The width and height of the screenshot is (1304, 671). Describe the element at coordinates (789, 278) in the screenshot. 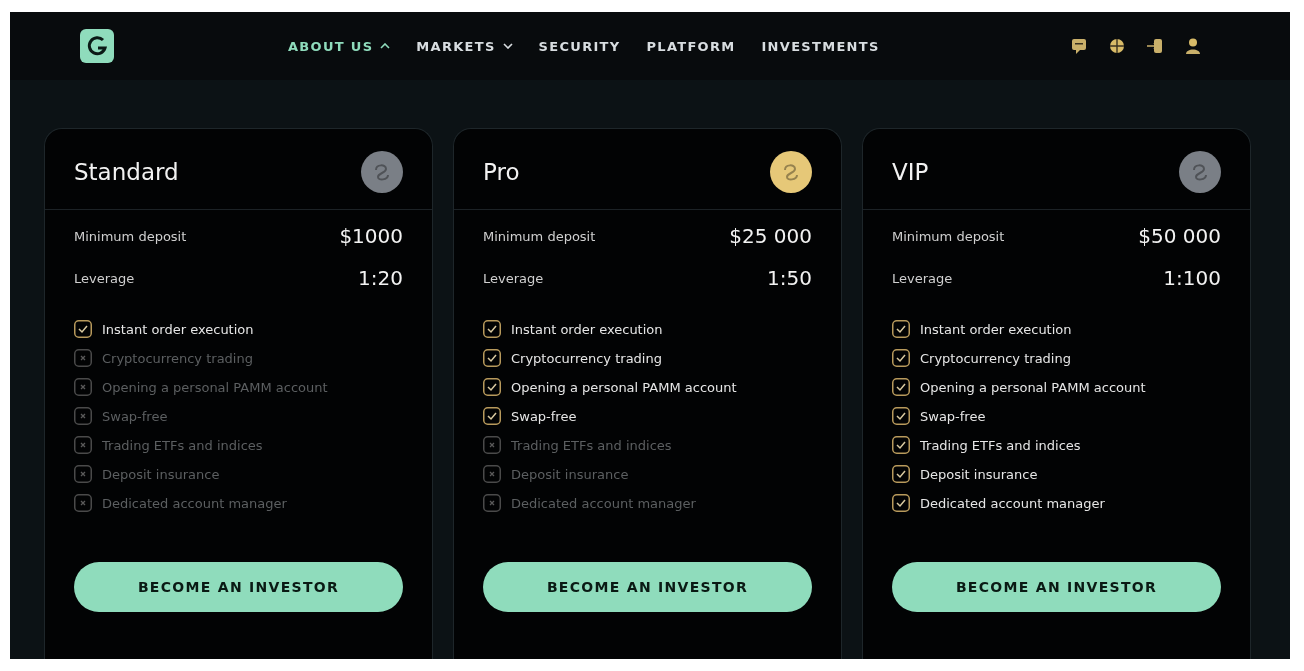

I see `leverage-value: 1:50` at that location.